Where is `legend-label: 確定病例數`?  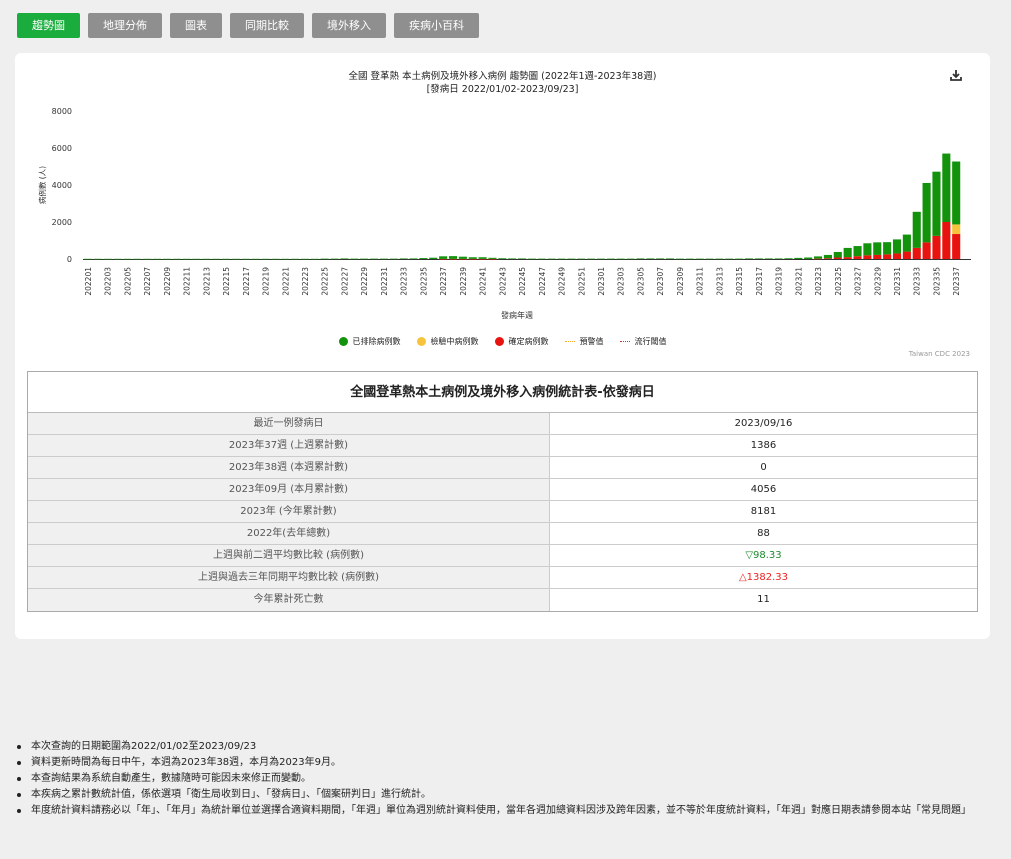
legend-label: 確定病例數 is located at coordinates (528, 341).